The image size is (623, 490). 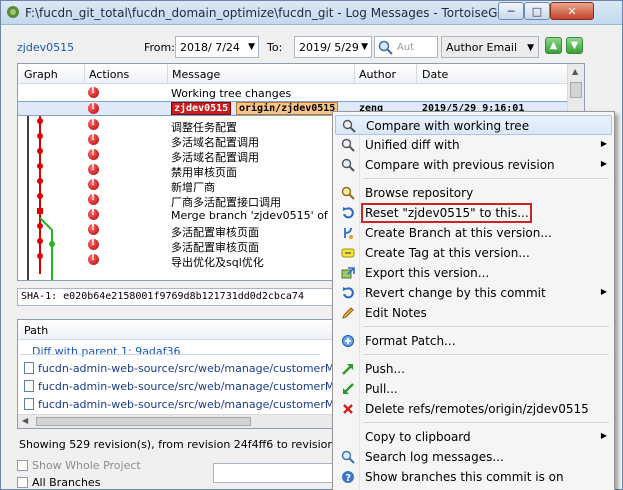 I want to click on search-field-select: Author Email ▼, so click(x=490, y=47).